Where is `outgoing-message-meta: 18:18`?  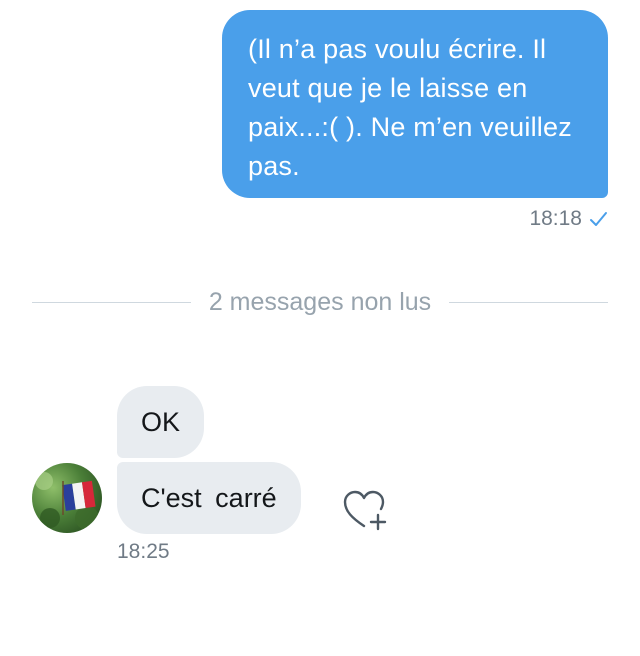
outgoing-message-meta: 18:18 is located at coordinates (568, 219).